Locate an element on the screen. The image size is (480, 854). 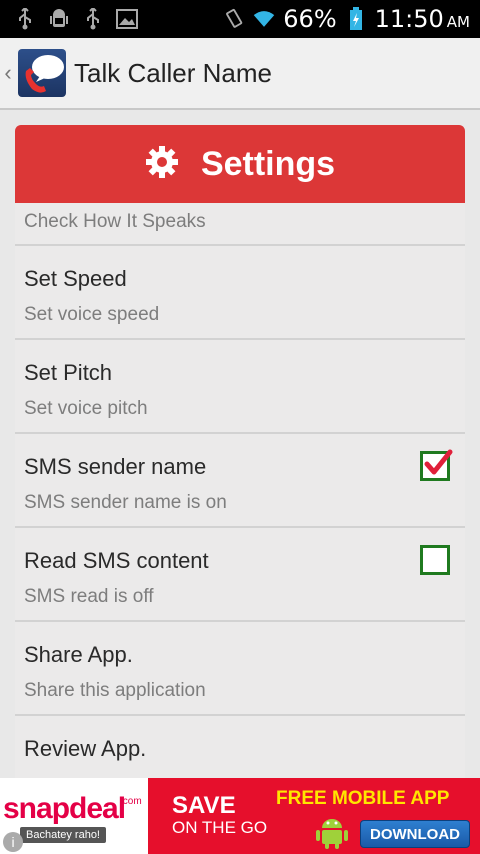
vibrate-icon is located at coordinates (234, 19).